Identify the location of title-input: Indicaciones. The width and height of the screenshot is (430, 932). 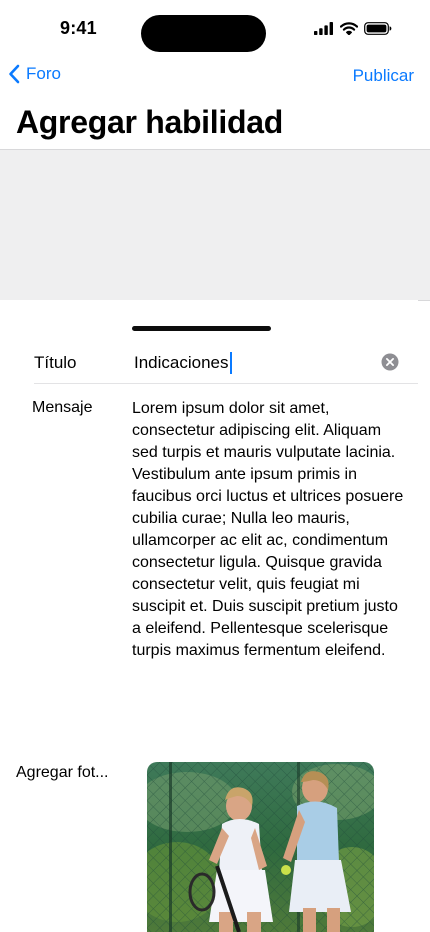
(183, 363).